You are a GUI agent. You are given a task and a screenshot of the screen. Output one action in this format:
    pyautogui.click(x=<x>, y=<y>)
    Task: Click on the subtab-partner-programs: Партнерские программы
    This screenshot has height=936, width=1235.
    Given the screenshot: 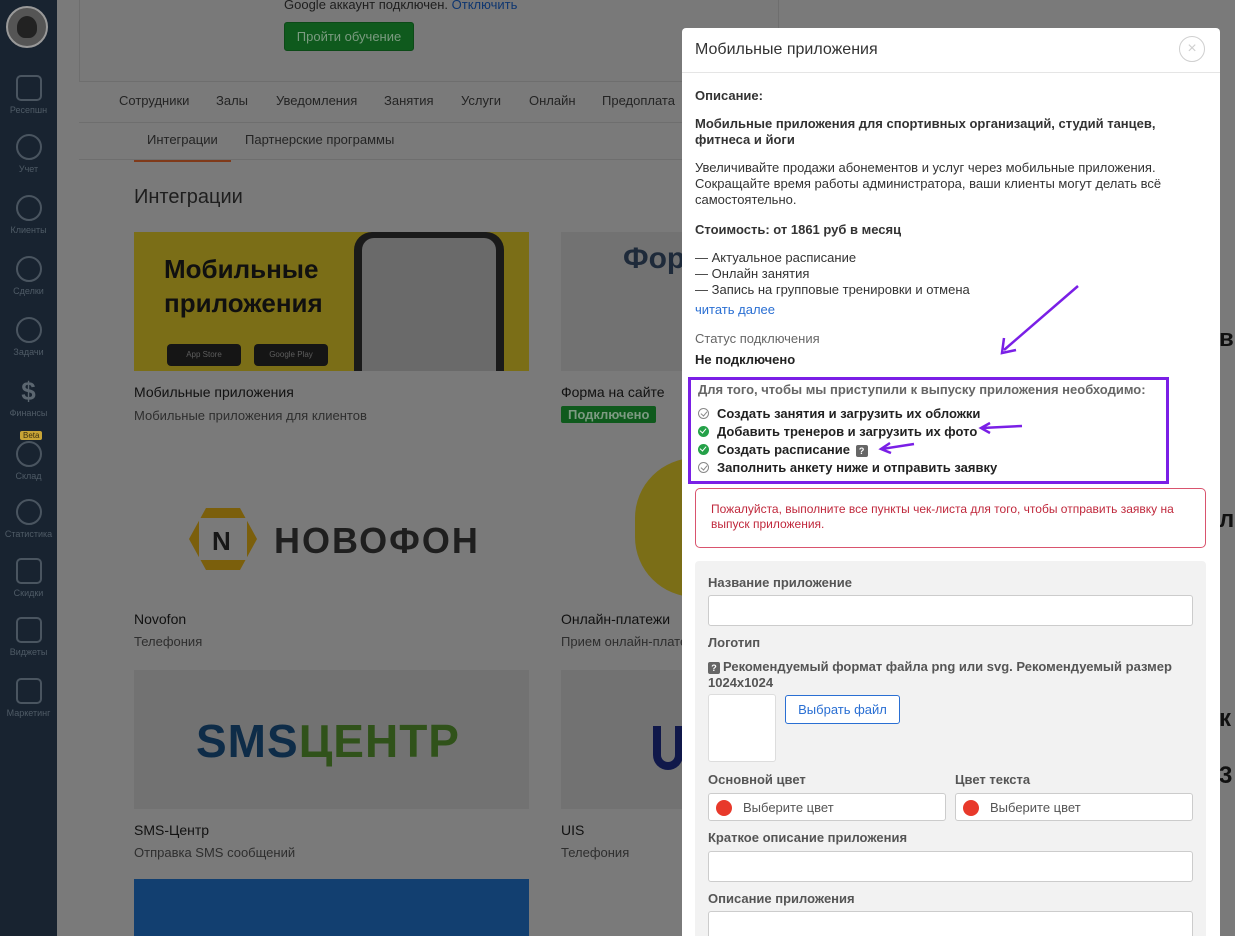 What is the action you would take?
    pyautogui.click(x=319, y=139)
    